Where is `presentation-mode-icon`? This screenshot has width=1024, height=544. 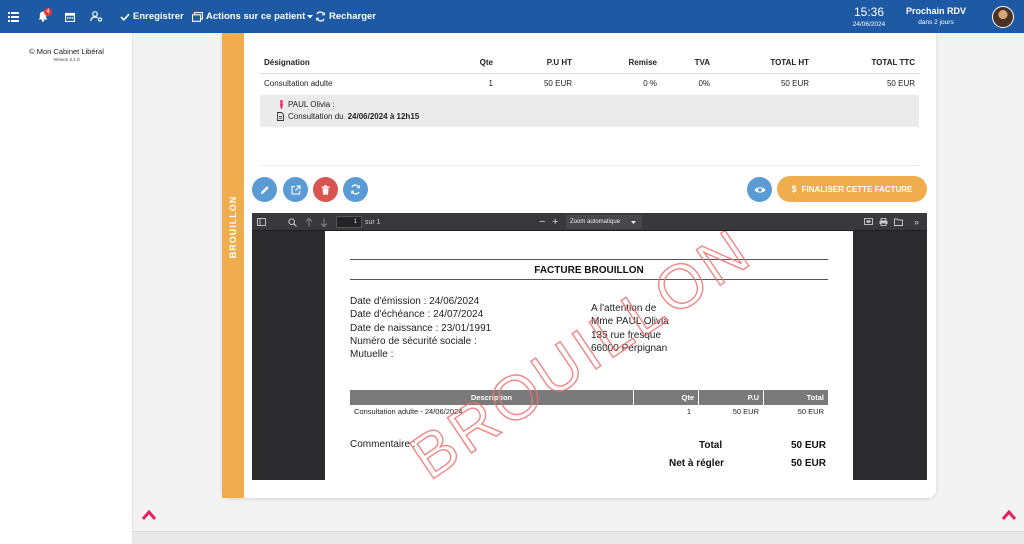 presentation-mode-icon is located at coordinates (868, 222).